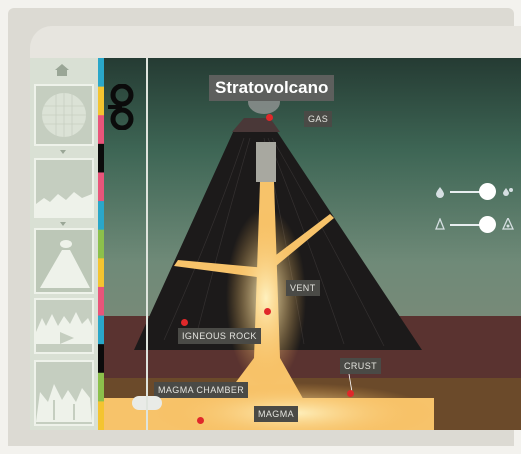 Image resolution: width=521 pixels, height=454 pixels. I want to click on planet-icon, so click(64, 115).